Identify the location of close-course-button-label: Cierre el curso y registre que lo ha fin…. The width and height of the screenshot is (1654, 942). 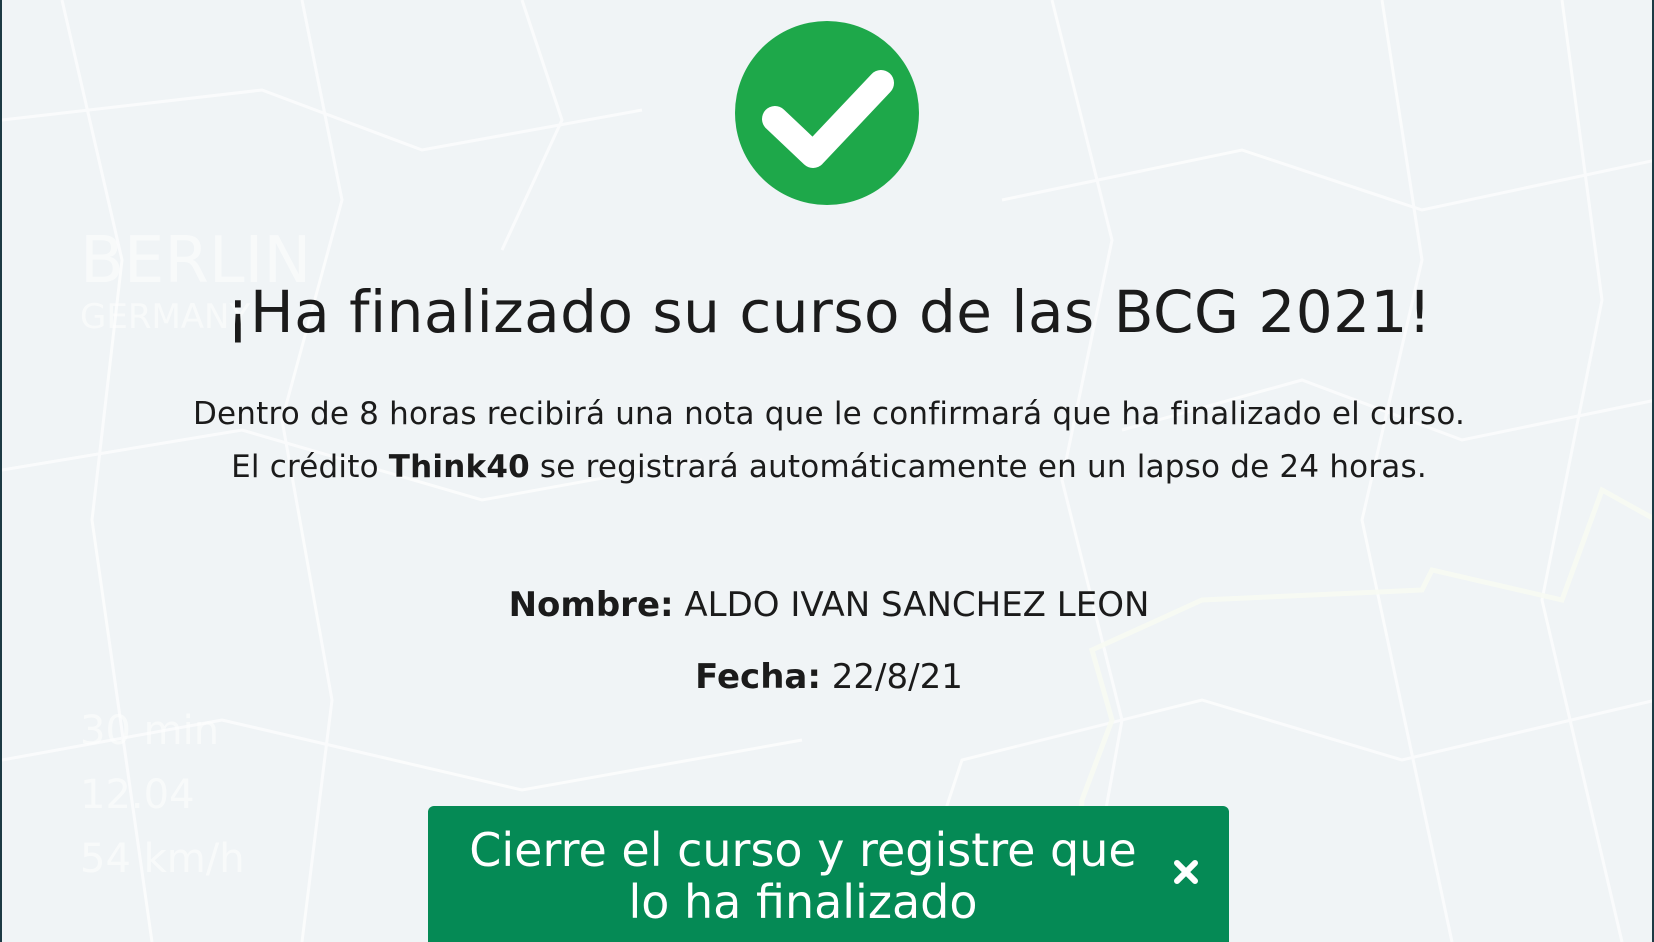
(803, 876).